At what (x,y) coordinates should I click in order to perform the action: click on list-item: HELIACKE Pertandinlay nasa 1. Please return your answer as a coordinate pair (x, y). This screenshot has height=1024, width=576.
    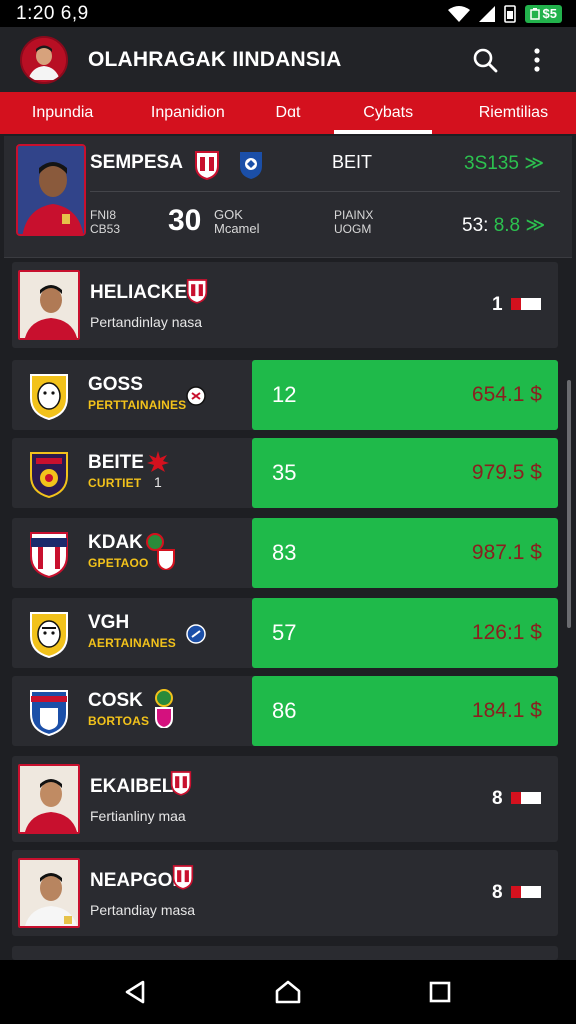
    Looking at the image, I should click on (285, 305).